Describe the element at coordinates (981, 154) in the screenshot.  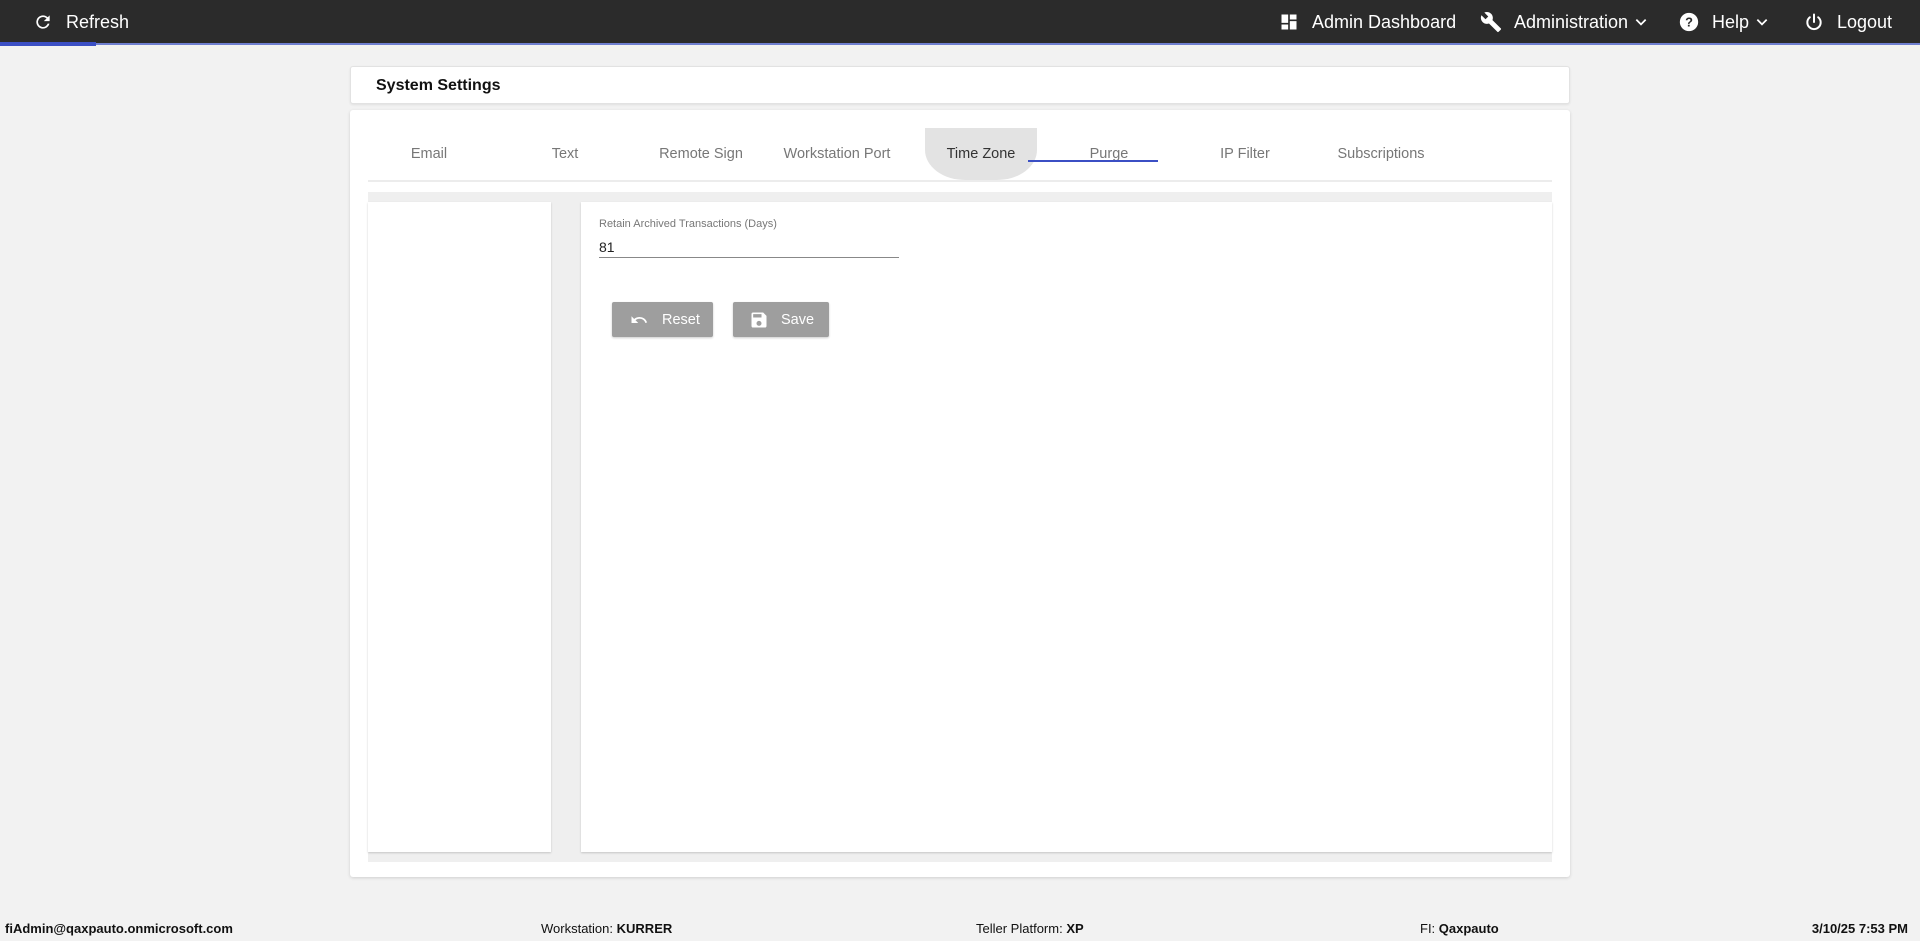
I see `tab-time-zone: Time Zone` at that location.